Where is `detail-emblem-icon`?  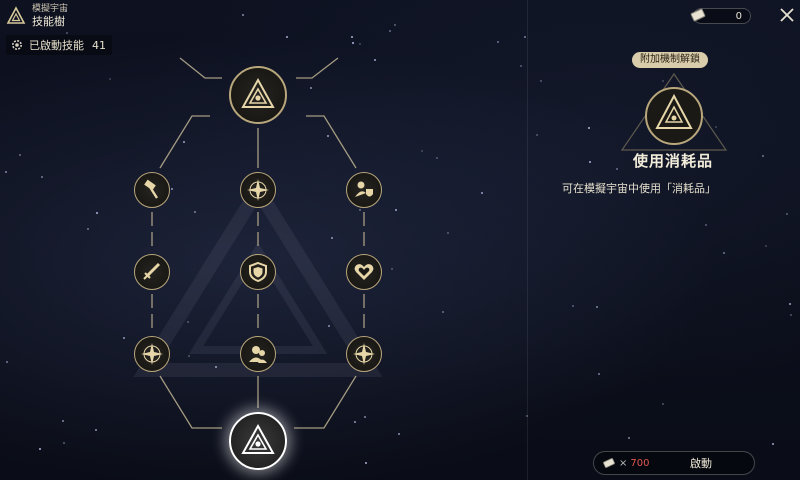 detail-emblem-icon is located at coordinates (674, 111).